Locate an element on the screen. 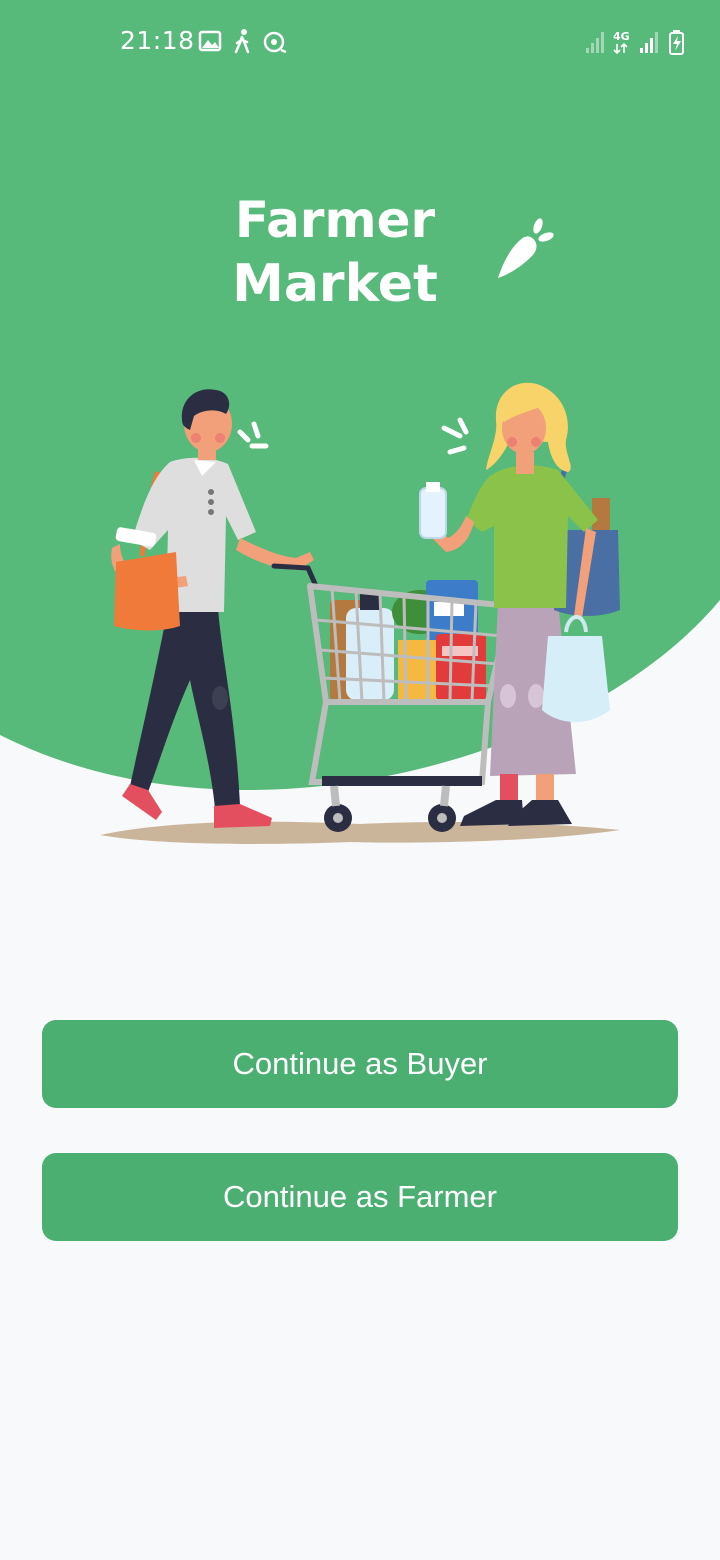 The height and width of the screenshot is (1560, 720). network-4g-icon: 4G is located at coordinates (621, 42).